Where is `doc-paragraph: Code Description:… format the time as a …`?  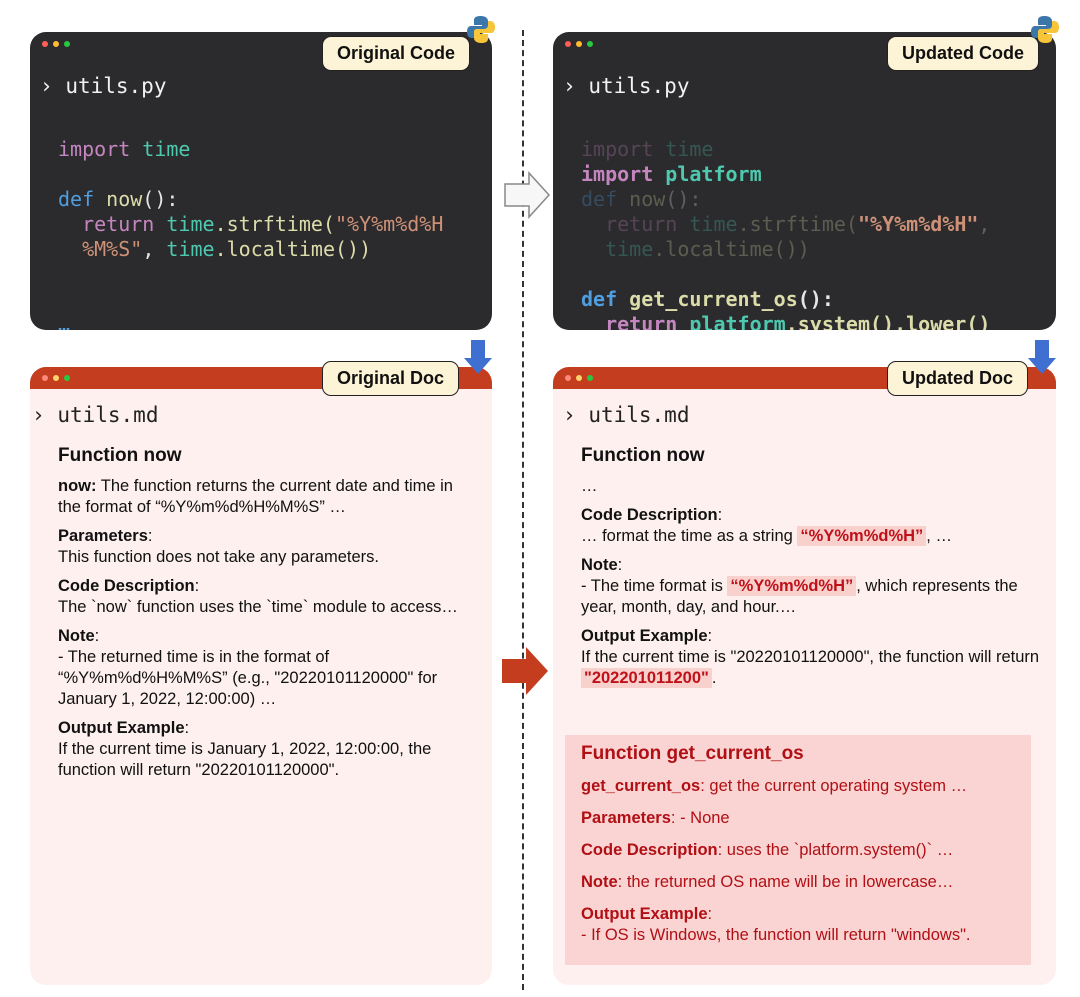 doc-paragraph: Code Description:… format the time as a … is located at coordinates (766, 526).